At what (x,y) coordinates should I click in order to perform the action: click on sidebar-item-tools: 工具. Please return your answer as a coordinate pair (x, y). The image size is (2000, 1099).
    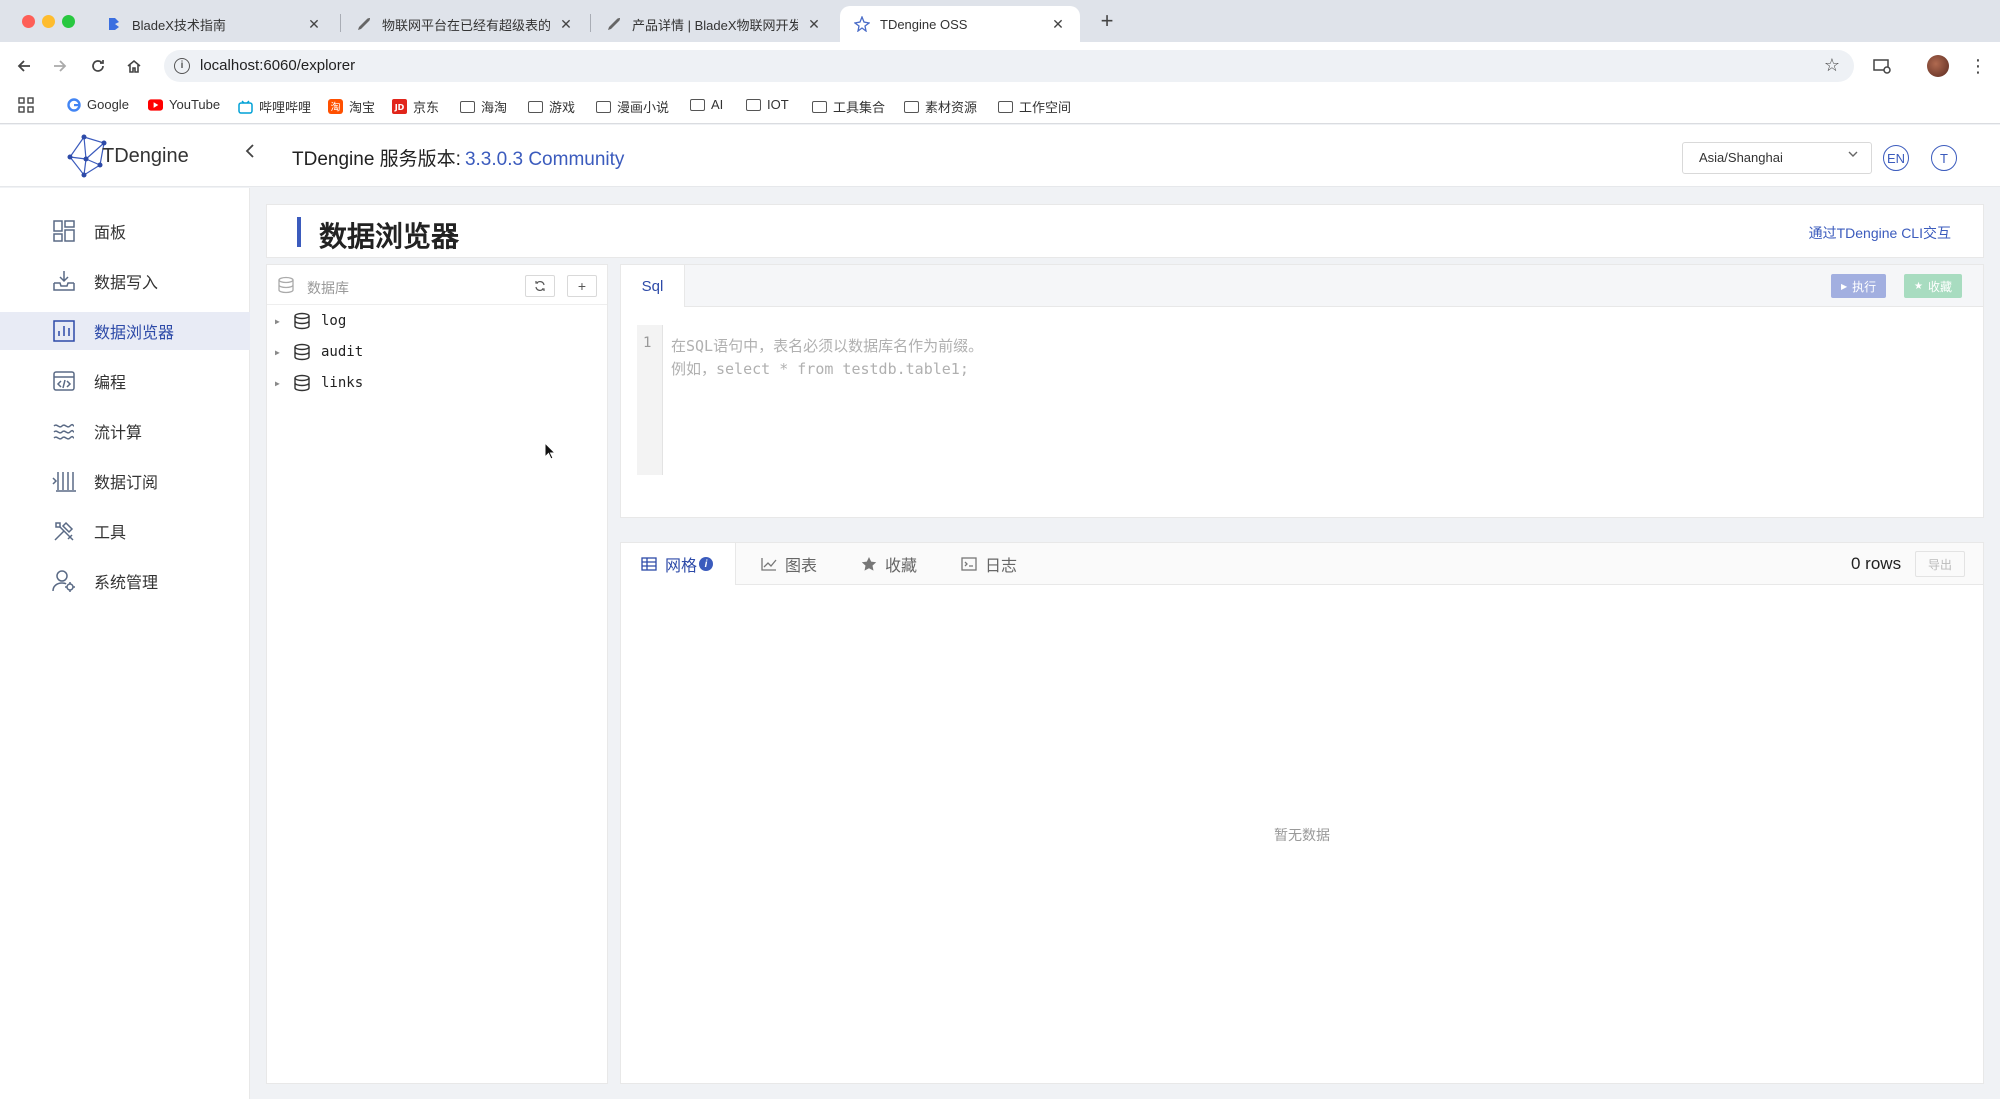
    Looking at the image, I should click on (125, 531).